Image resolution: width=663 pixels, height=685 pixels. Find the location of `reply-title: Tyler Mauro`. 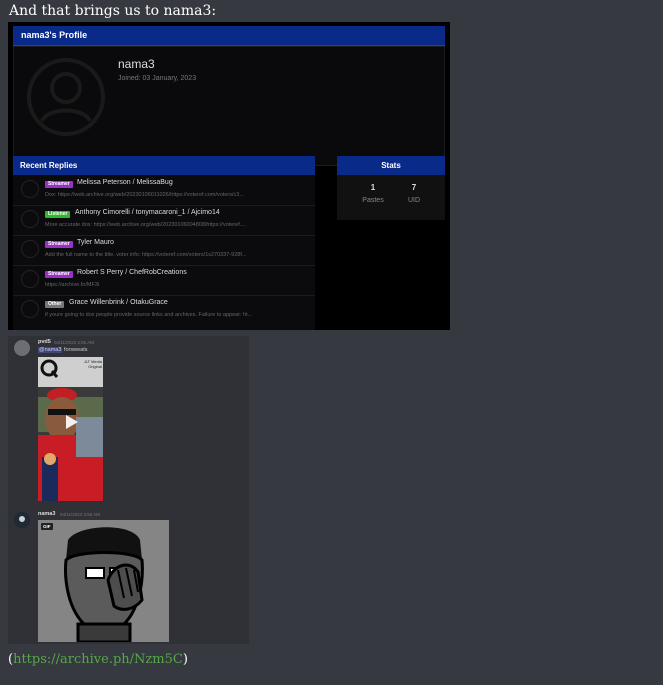

reply-title: Tyler Mauro is located at coordinates (95, 242).